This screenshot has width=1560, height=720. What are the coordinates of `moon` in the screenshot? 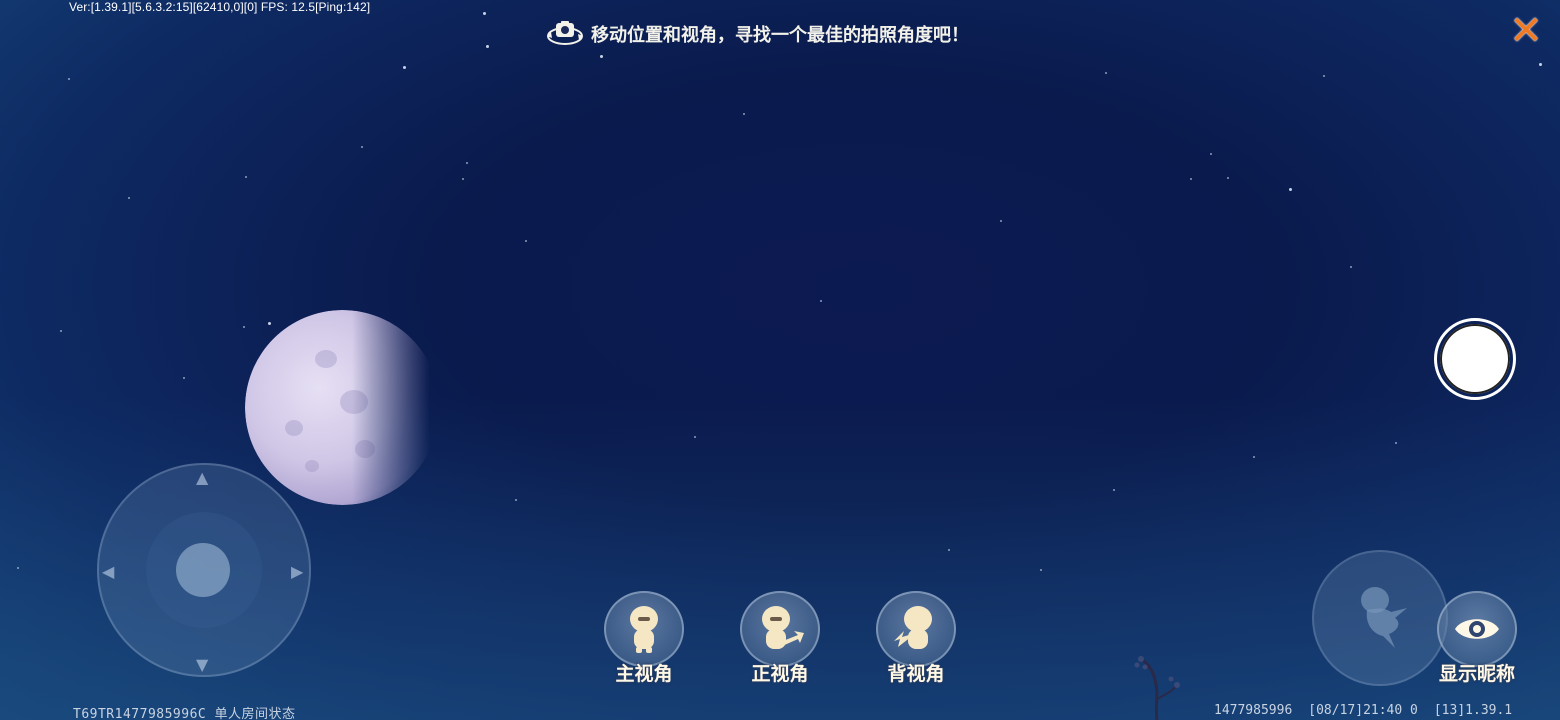 It's located at (342, 407).